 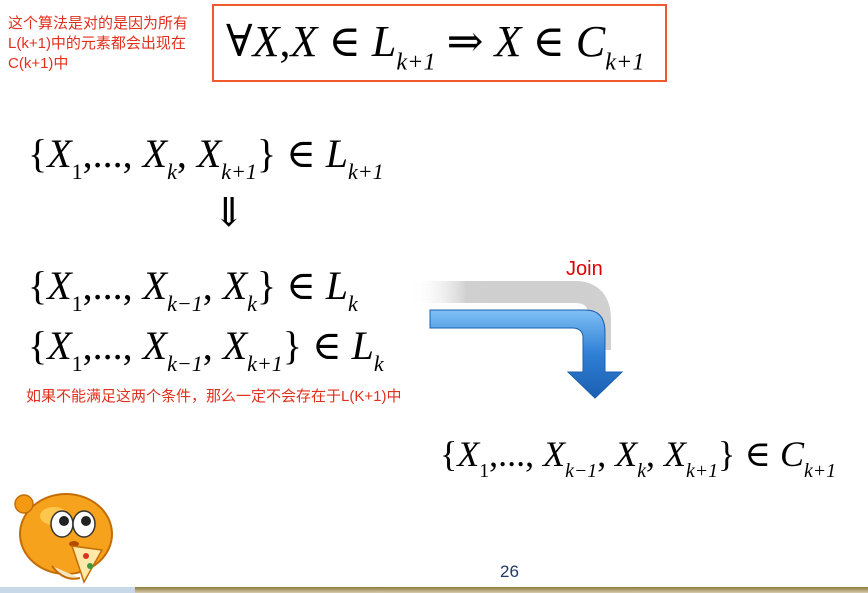 What do you see at coordinates (67, 590) in the screenshot?
I see `bottom-bar-left-segment` at bounding box center [67, 590].